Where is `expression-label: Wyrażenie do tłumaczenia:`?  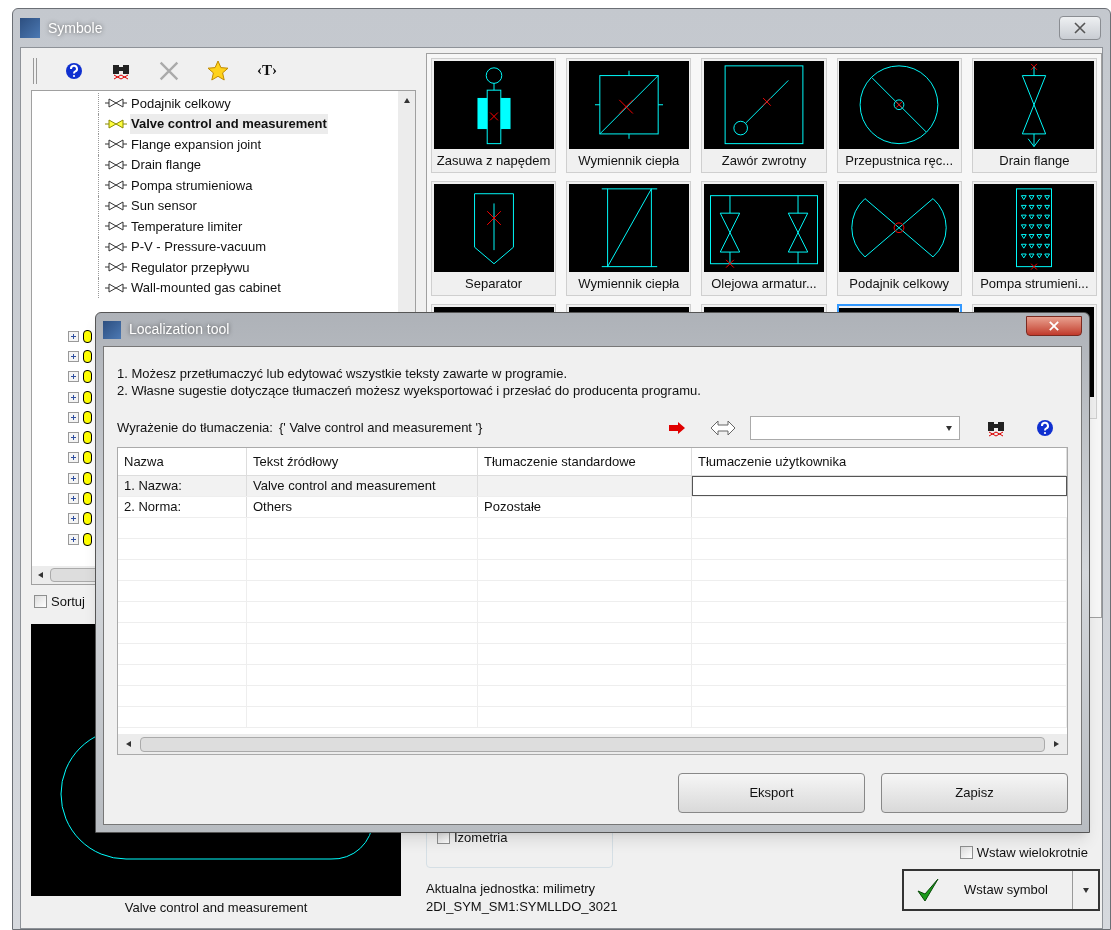 expression-label: Wyrażenie do tłumaczenia: is located at coordinates (195, 428).